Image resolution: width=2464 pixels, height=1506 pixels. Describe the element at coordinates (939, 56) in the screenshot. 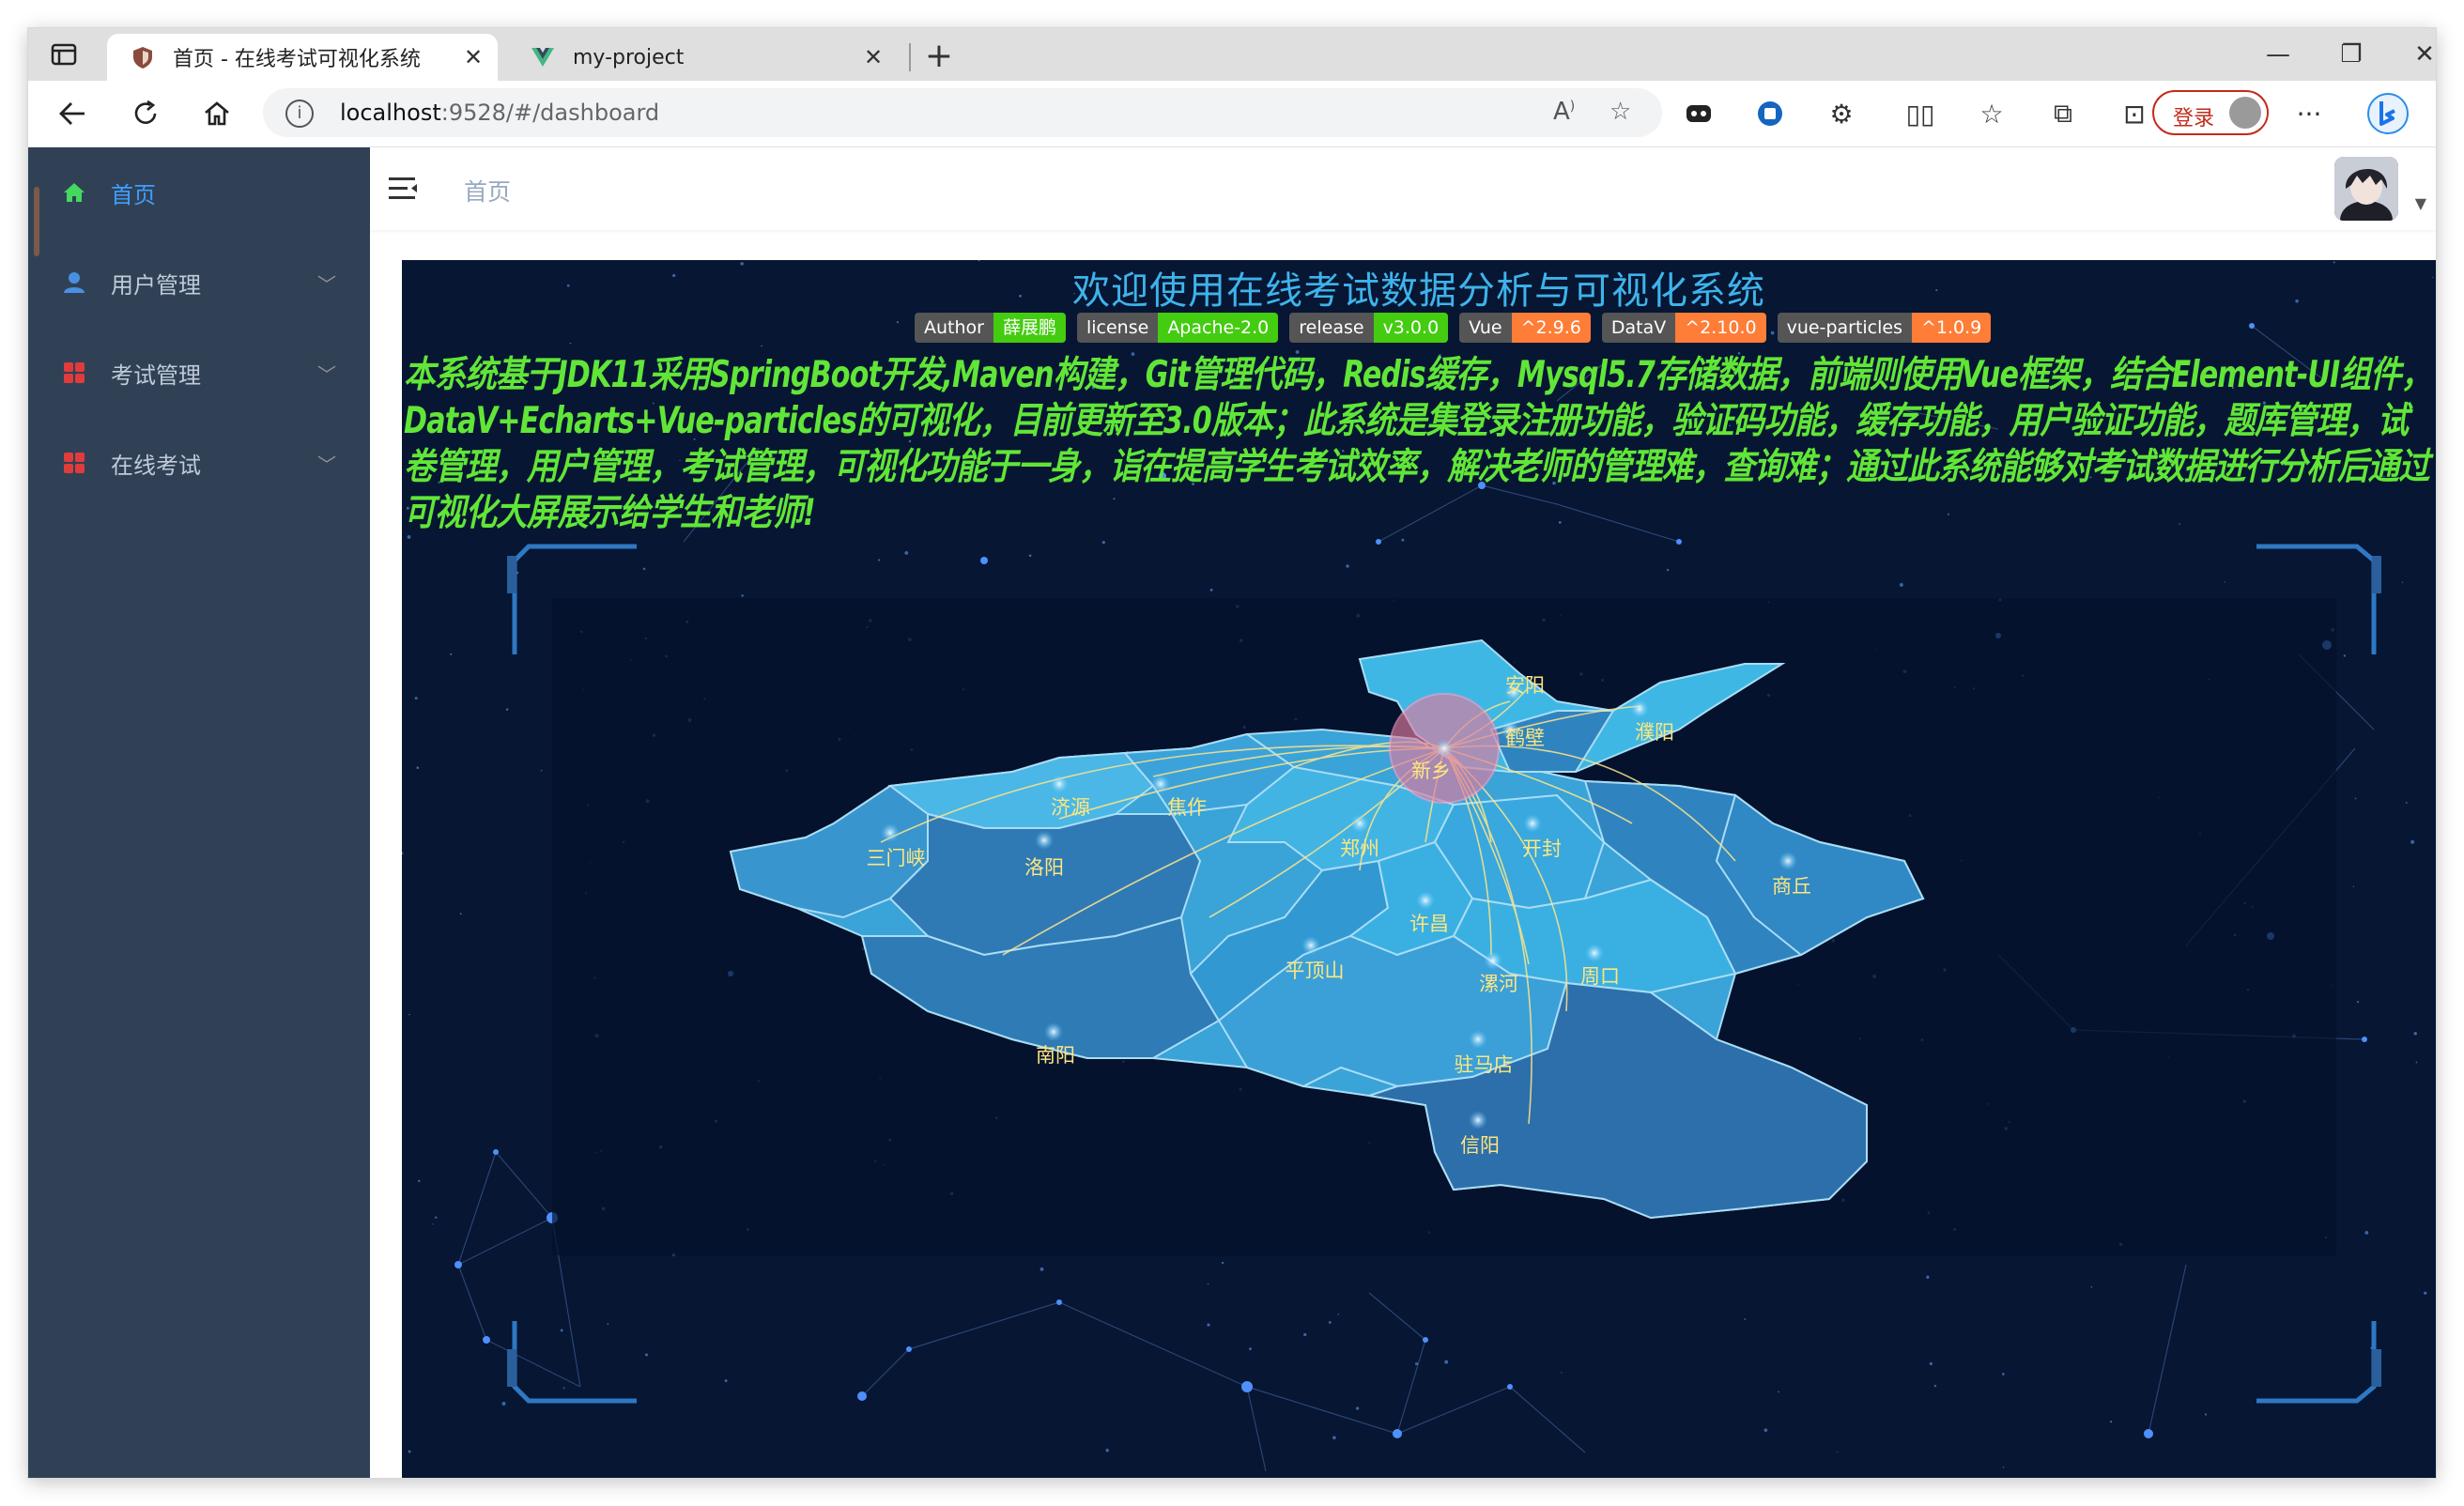

I see `new-tab-icon: +` at that location.